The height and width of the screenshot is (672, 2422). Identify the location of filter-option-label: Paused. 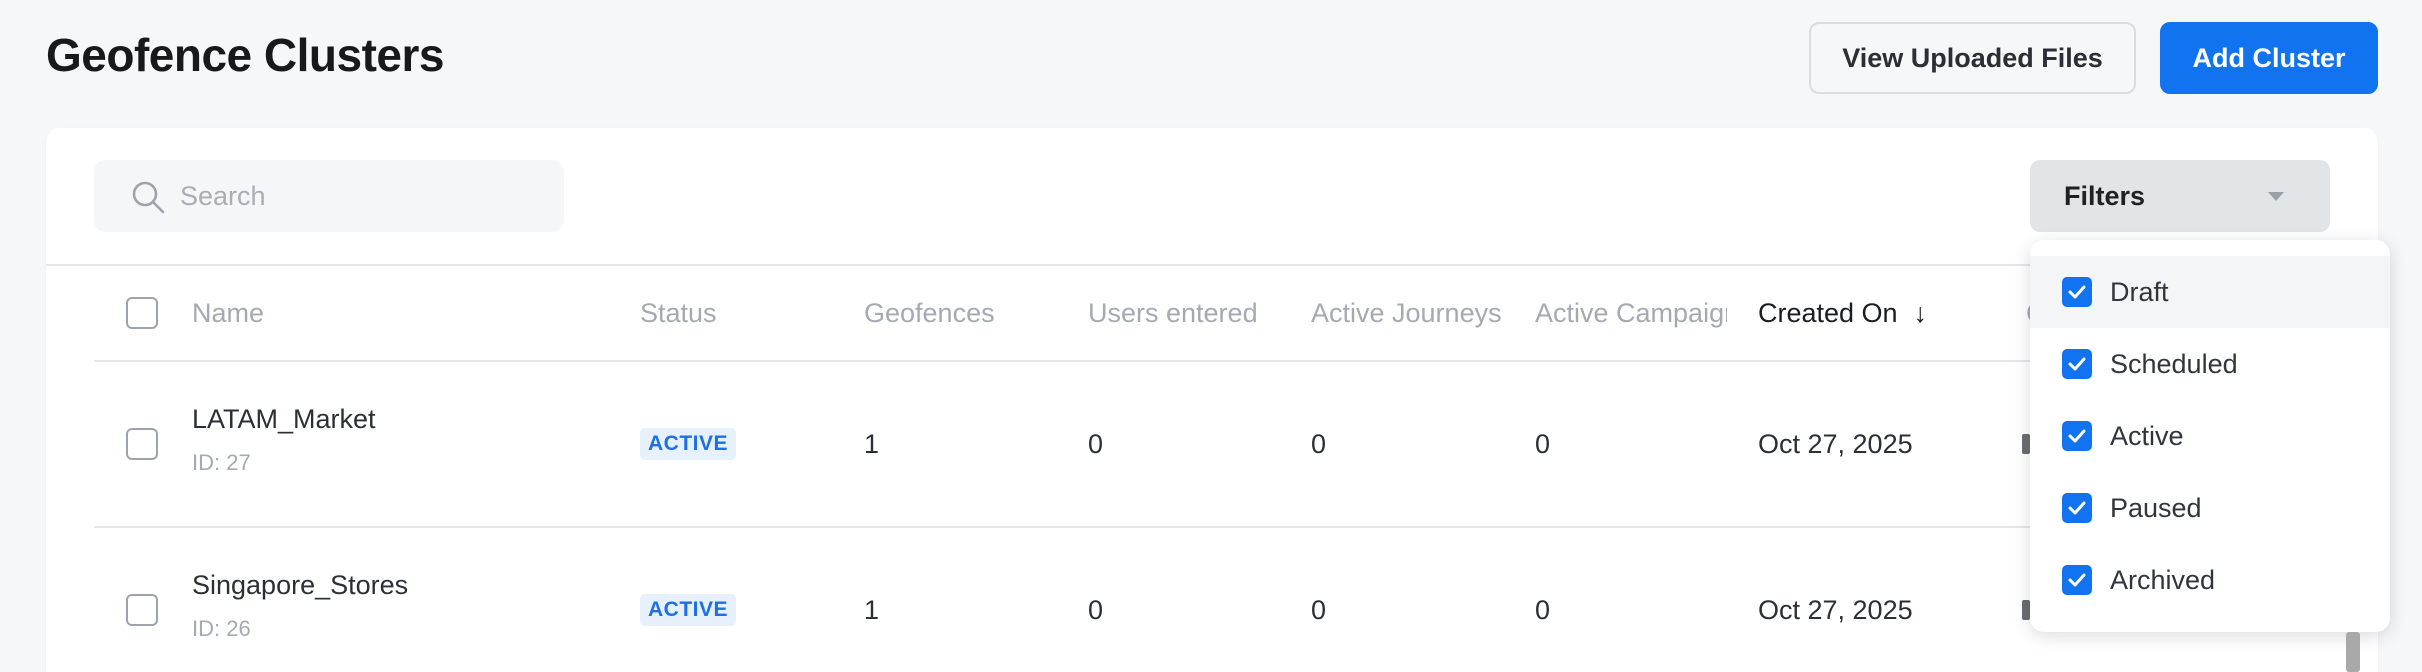
(2156, 507).